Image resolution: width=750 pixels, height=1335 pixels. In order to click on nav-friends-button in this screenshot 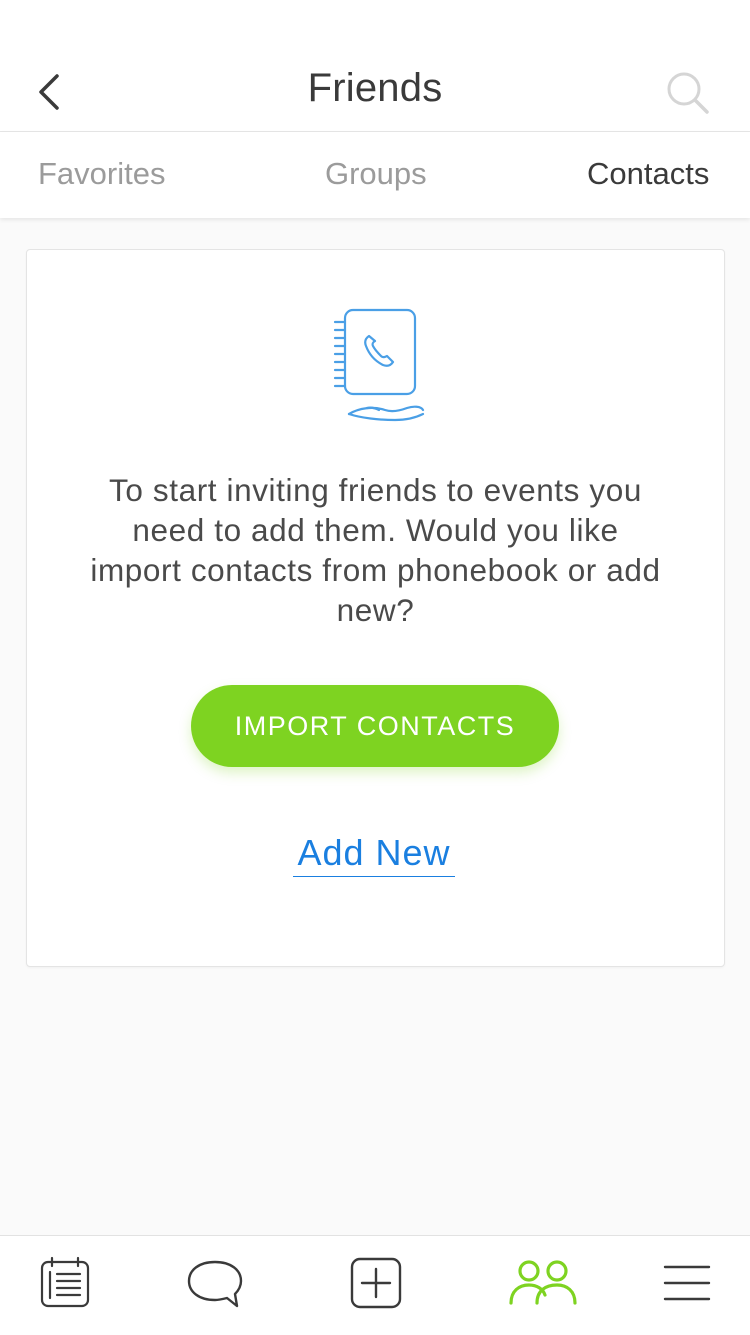, I will do `click(543, 1283)`.